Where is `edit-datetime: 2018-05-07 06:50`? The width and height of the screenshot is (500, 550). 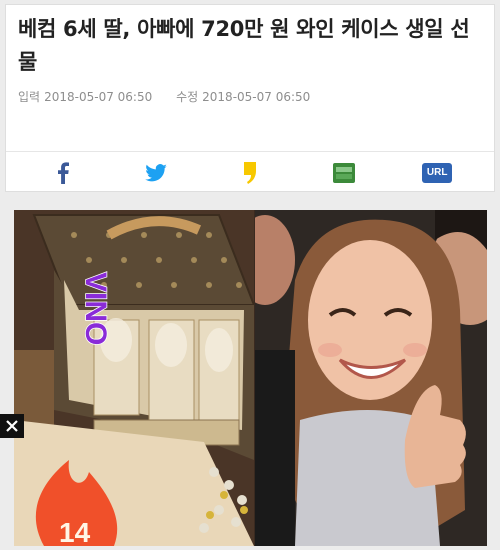
edit-datetime: 2018-05-07 06:50 is located at coordinates (256, 97).